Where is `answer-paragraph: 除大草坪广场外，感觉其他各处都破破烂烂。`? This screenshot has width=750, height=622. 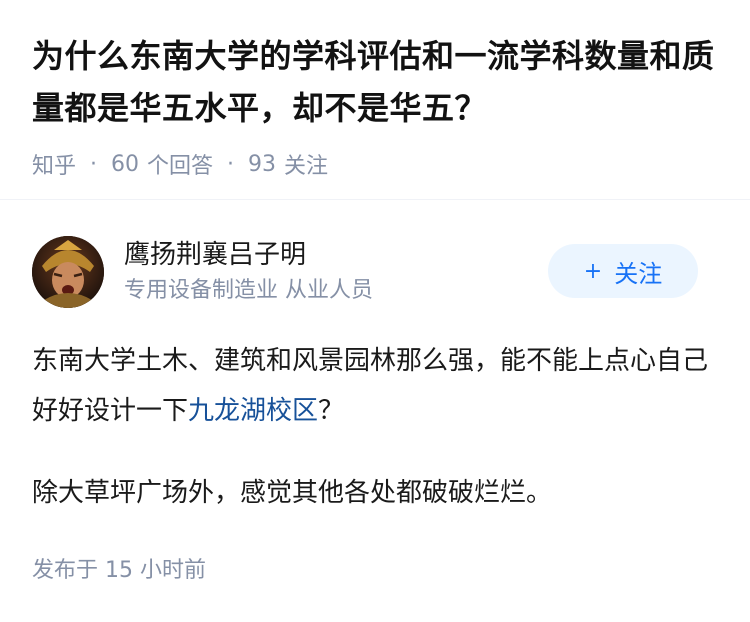
answer-paragraph: 除大草坪广场外，感觉其他各处都破破烂烂。 is located at coordinates (292, 493).